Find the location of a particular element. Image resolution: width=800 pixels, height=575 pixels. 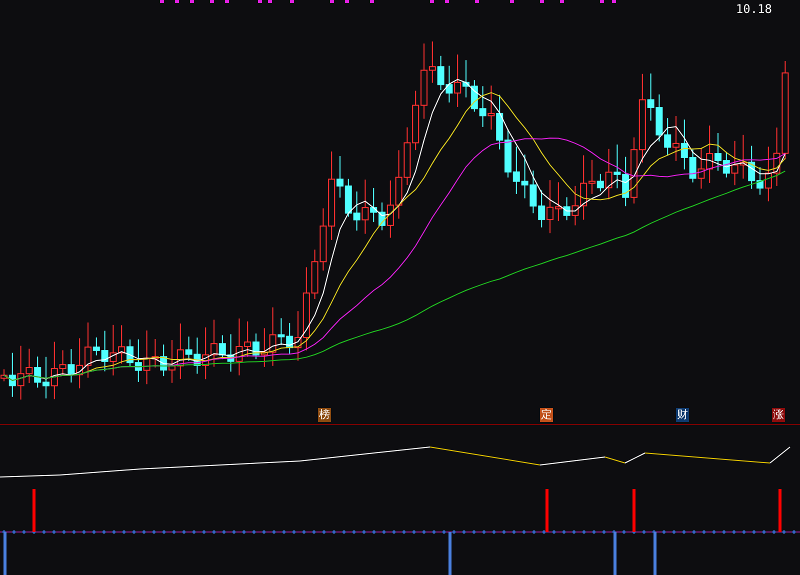

event-marker: 涨 is located at coordinates (778, 415).